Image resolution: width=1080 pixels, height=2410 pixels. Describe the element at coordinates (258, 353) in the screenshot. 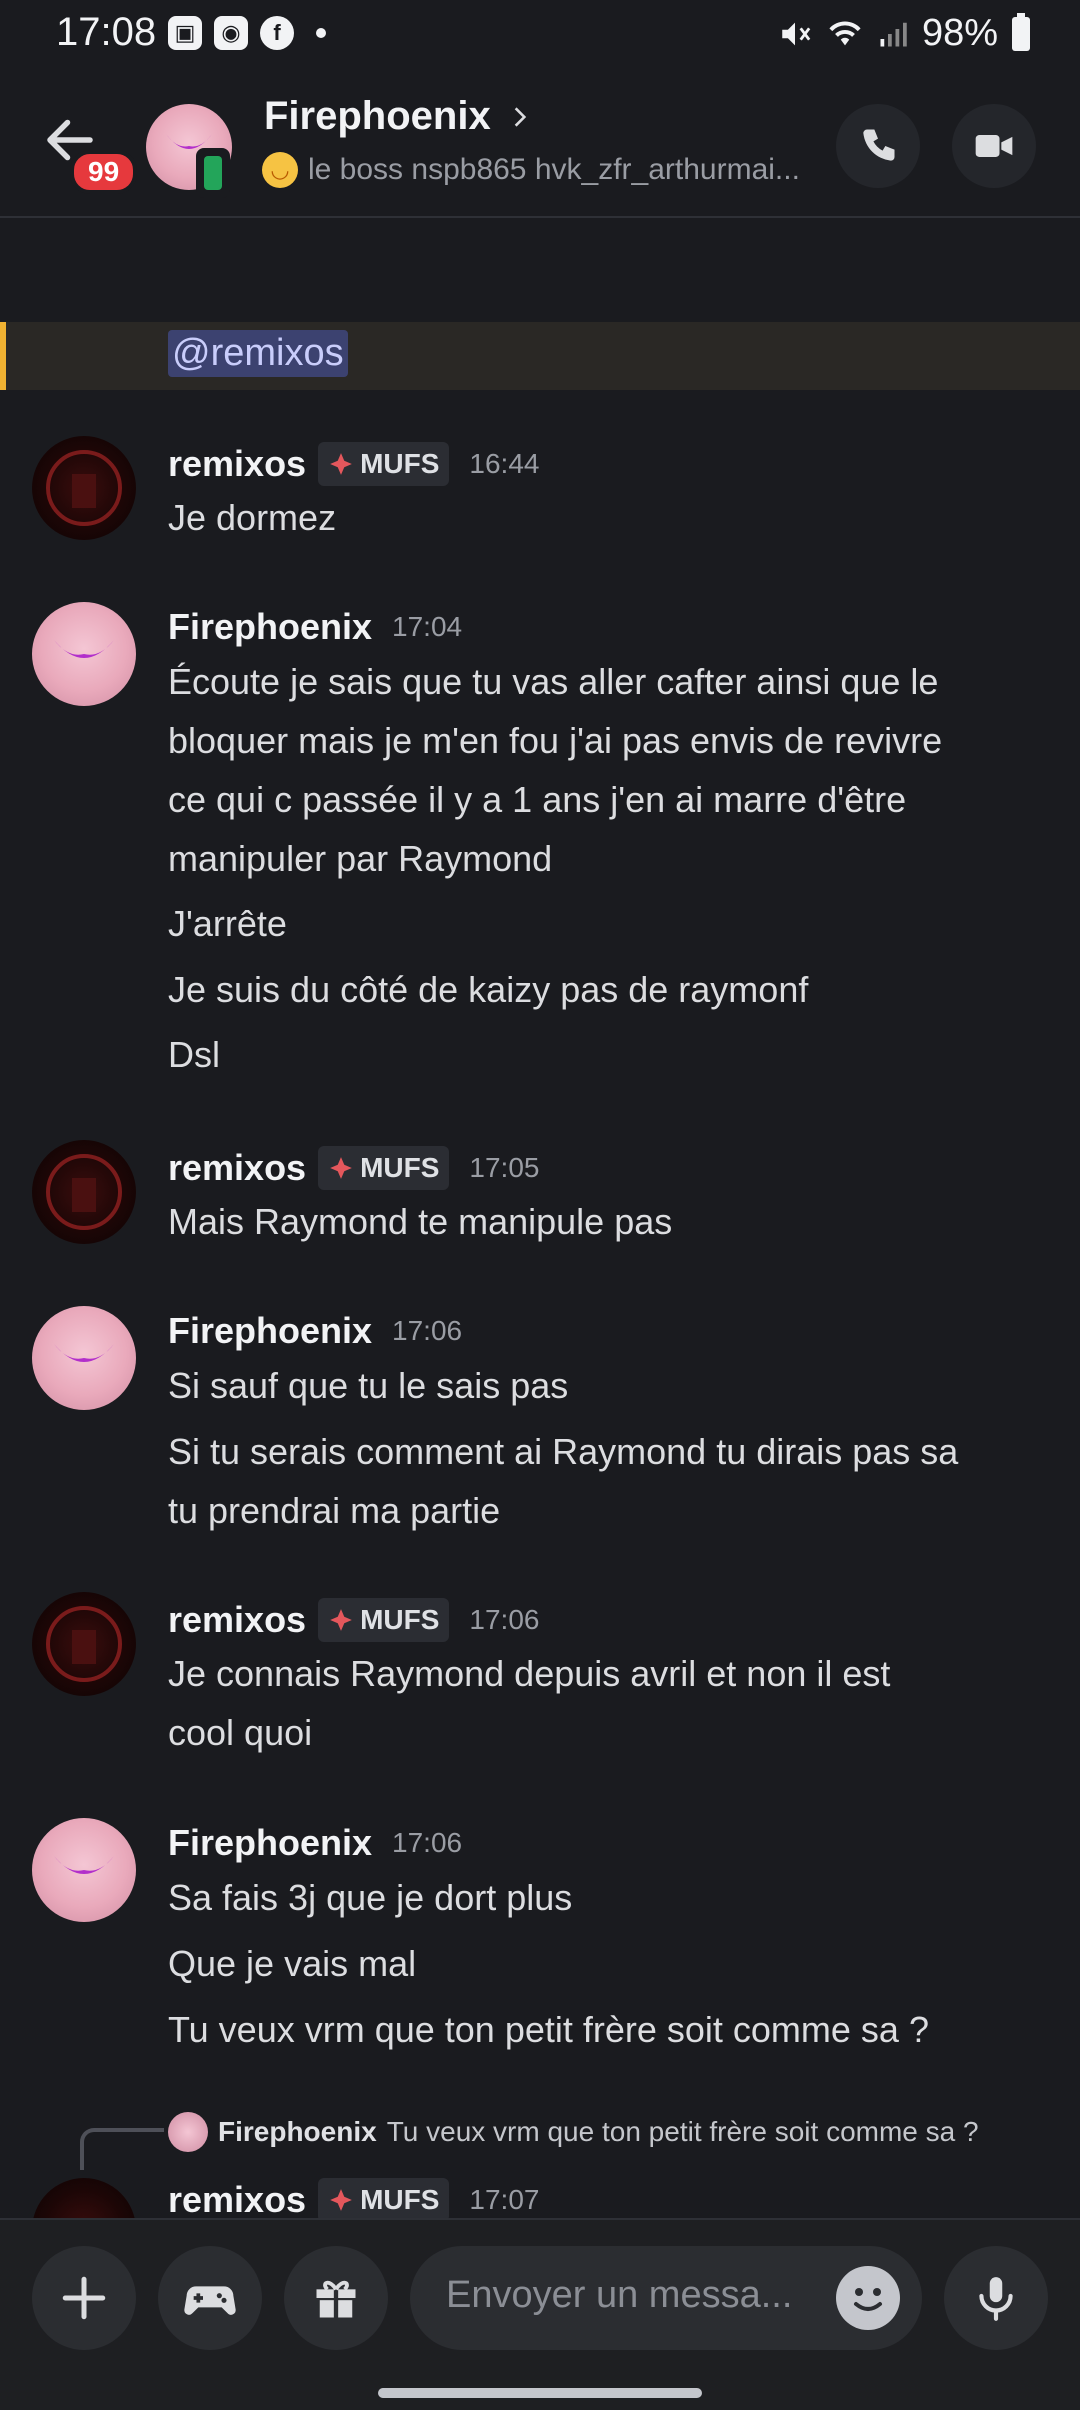

I see `user-mention: @remixos` at that location.